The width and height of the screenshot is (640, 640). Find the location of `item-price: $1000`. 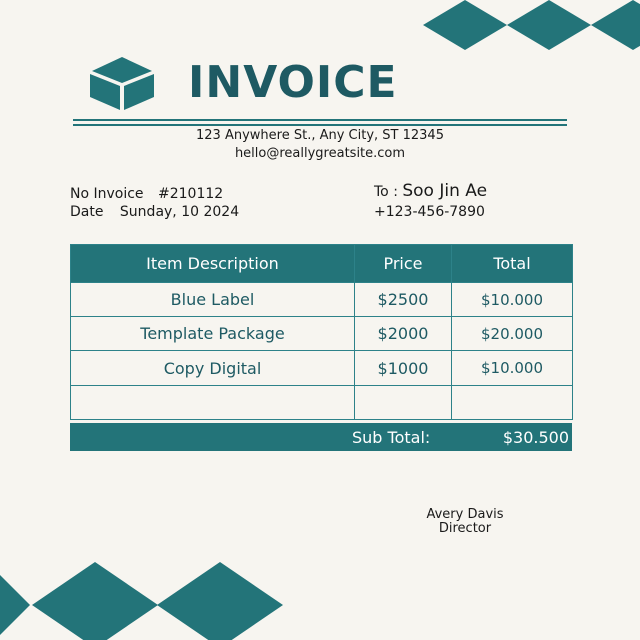

item-price: $1000 is located at coordinates (403, 368).